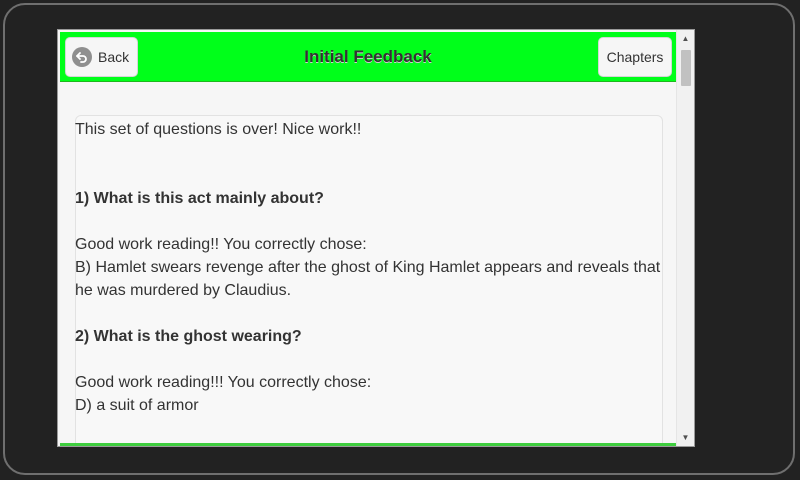 The width and height of the screenshot is (800, 480). I want to click on back-button: Back, so click(101, 57).